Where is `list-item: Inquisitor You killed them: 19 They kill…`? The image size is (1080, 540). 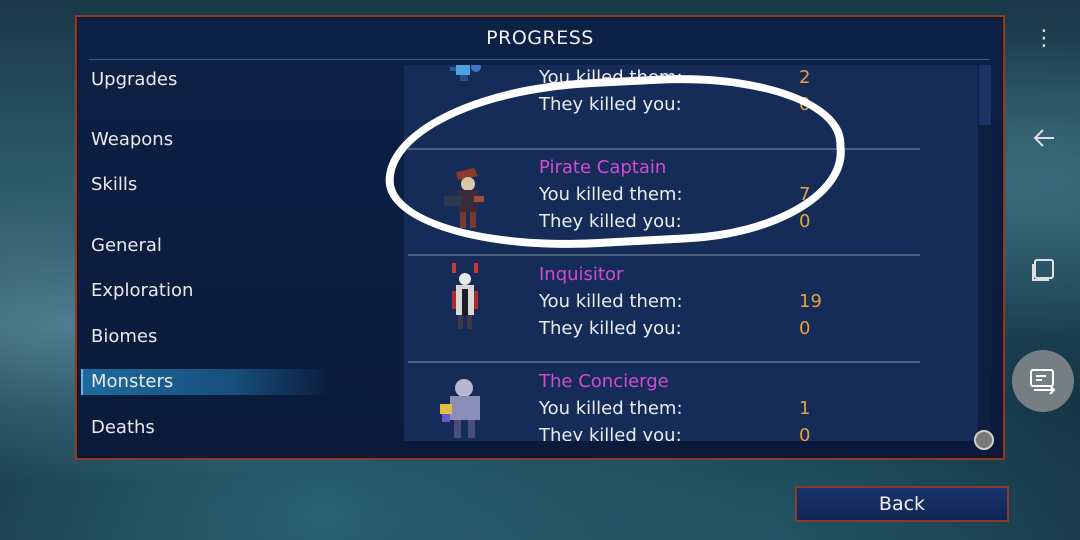
list-item: Inquisitor You killed them: 19 They kill… is located at coordinates (691, 310).